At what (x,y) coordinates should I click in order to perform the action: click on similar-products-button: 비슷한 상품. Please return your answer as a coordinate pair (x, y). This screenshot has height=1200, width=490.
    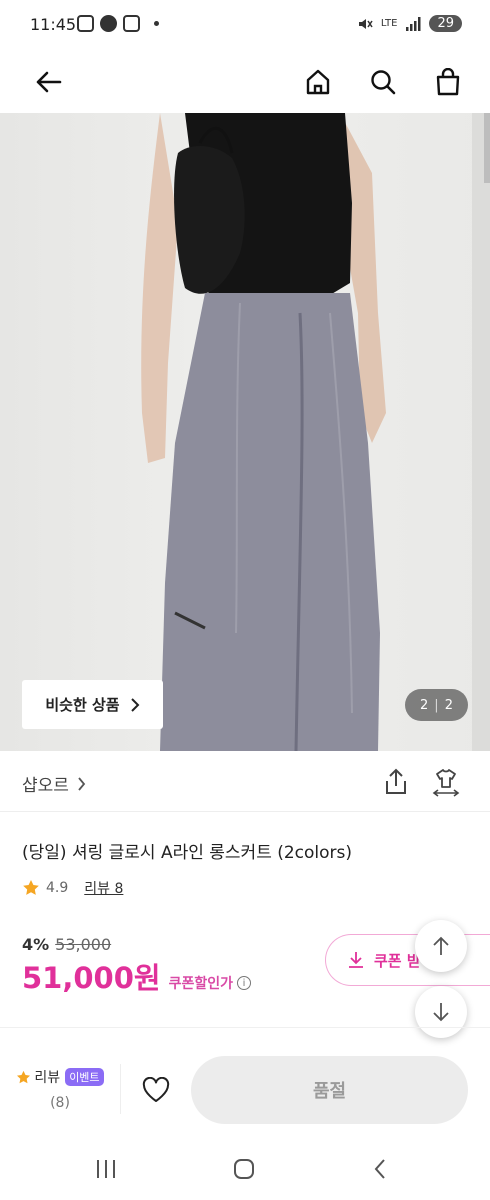
    Looking at the image, I should click on (92, 704).